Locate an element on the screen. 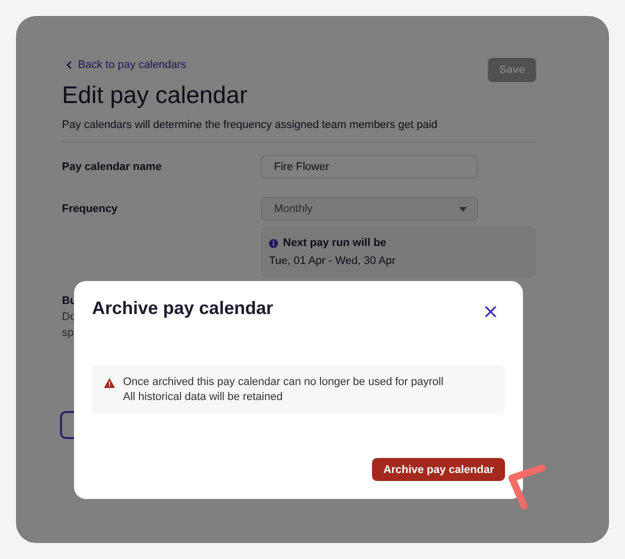  archive-button: Archive pay calendar is located at coordinates (438, 469).